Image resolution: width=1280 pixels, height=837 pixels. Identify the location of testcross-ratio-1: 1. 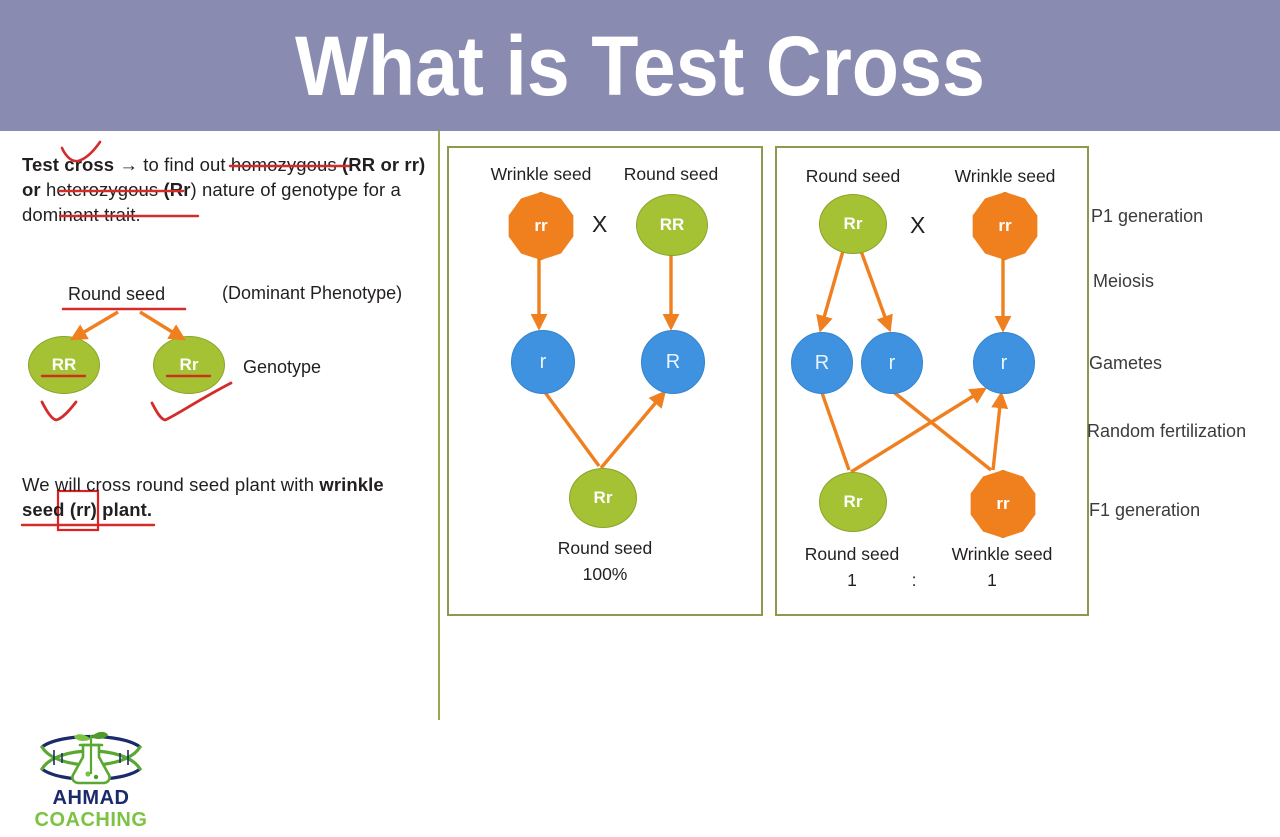
(852, 580).